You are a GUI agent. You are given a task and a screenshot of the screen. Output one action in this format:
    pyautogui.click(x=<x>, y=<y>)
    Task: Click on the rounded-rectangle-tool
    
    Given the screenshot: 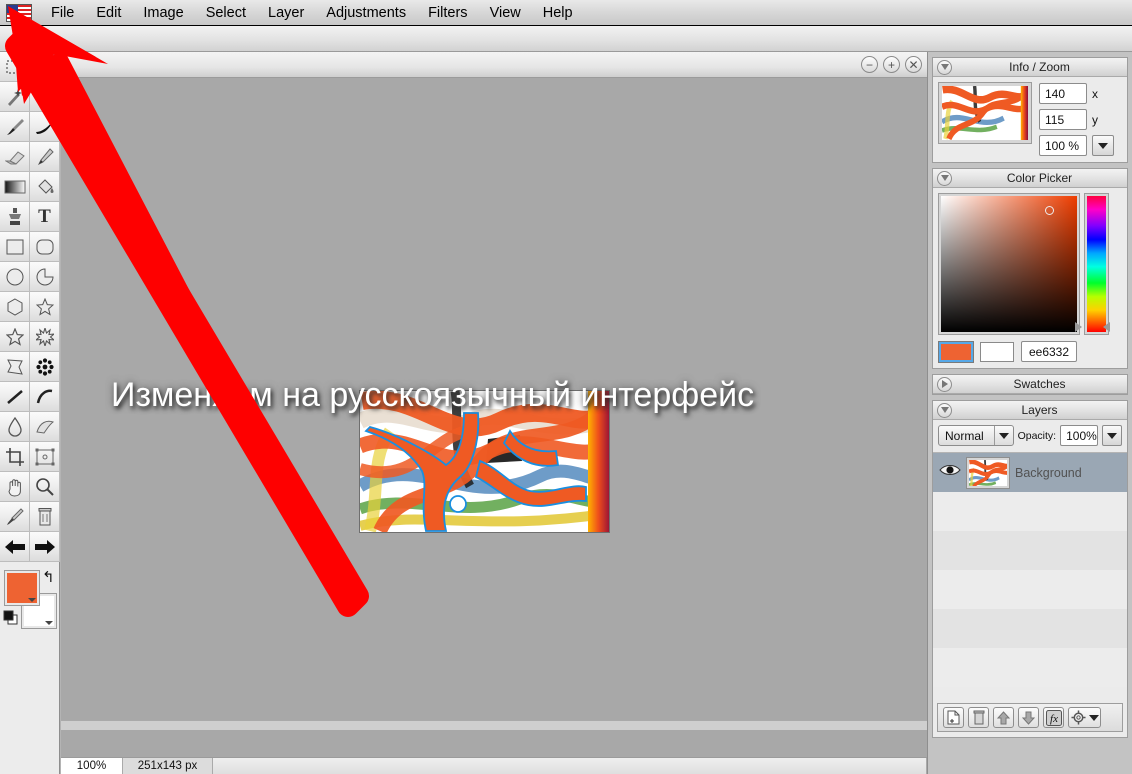 What is the action you would take?
    pyautogui.click(x=45, y=247)
    